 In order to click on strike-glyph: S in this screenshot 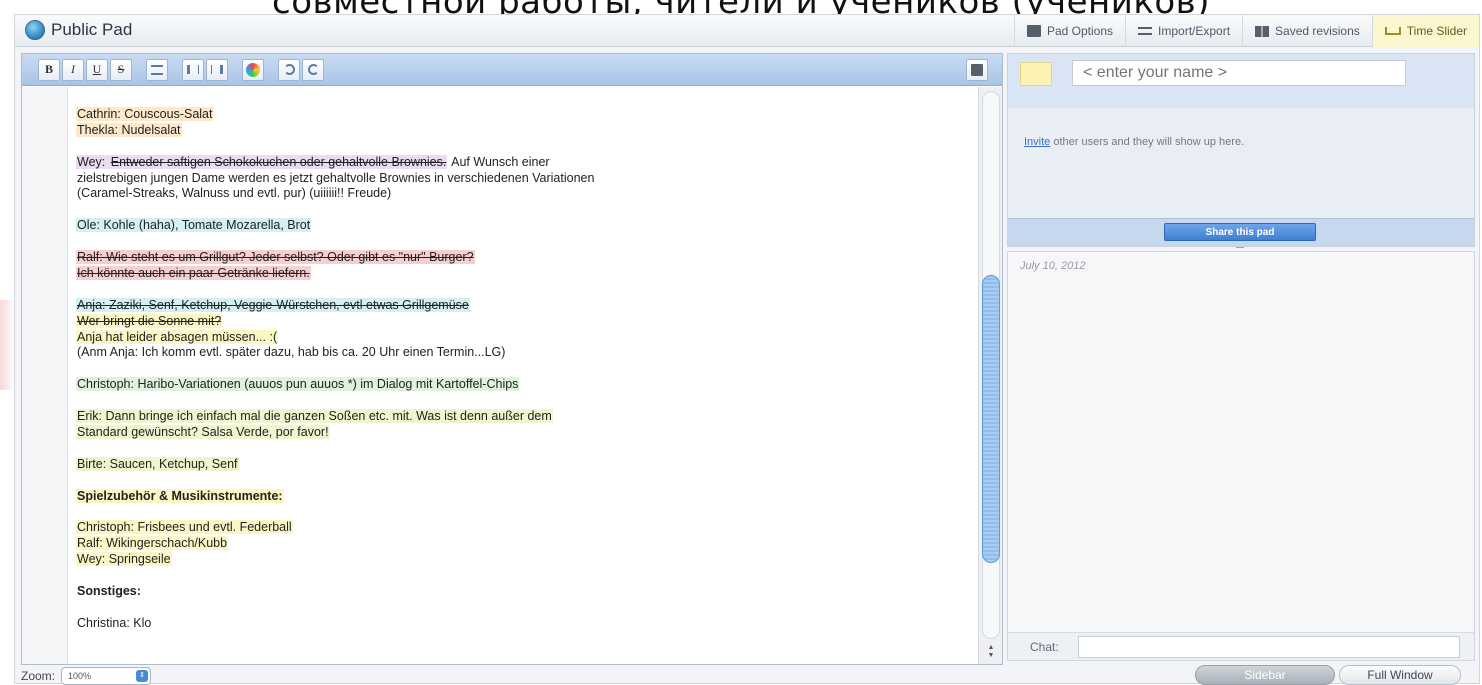, I will do `click(121, 69)`.